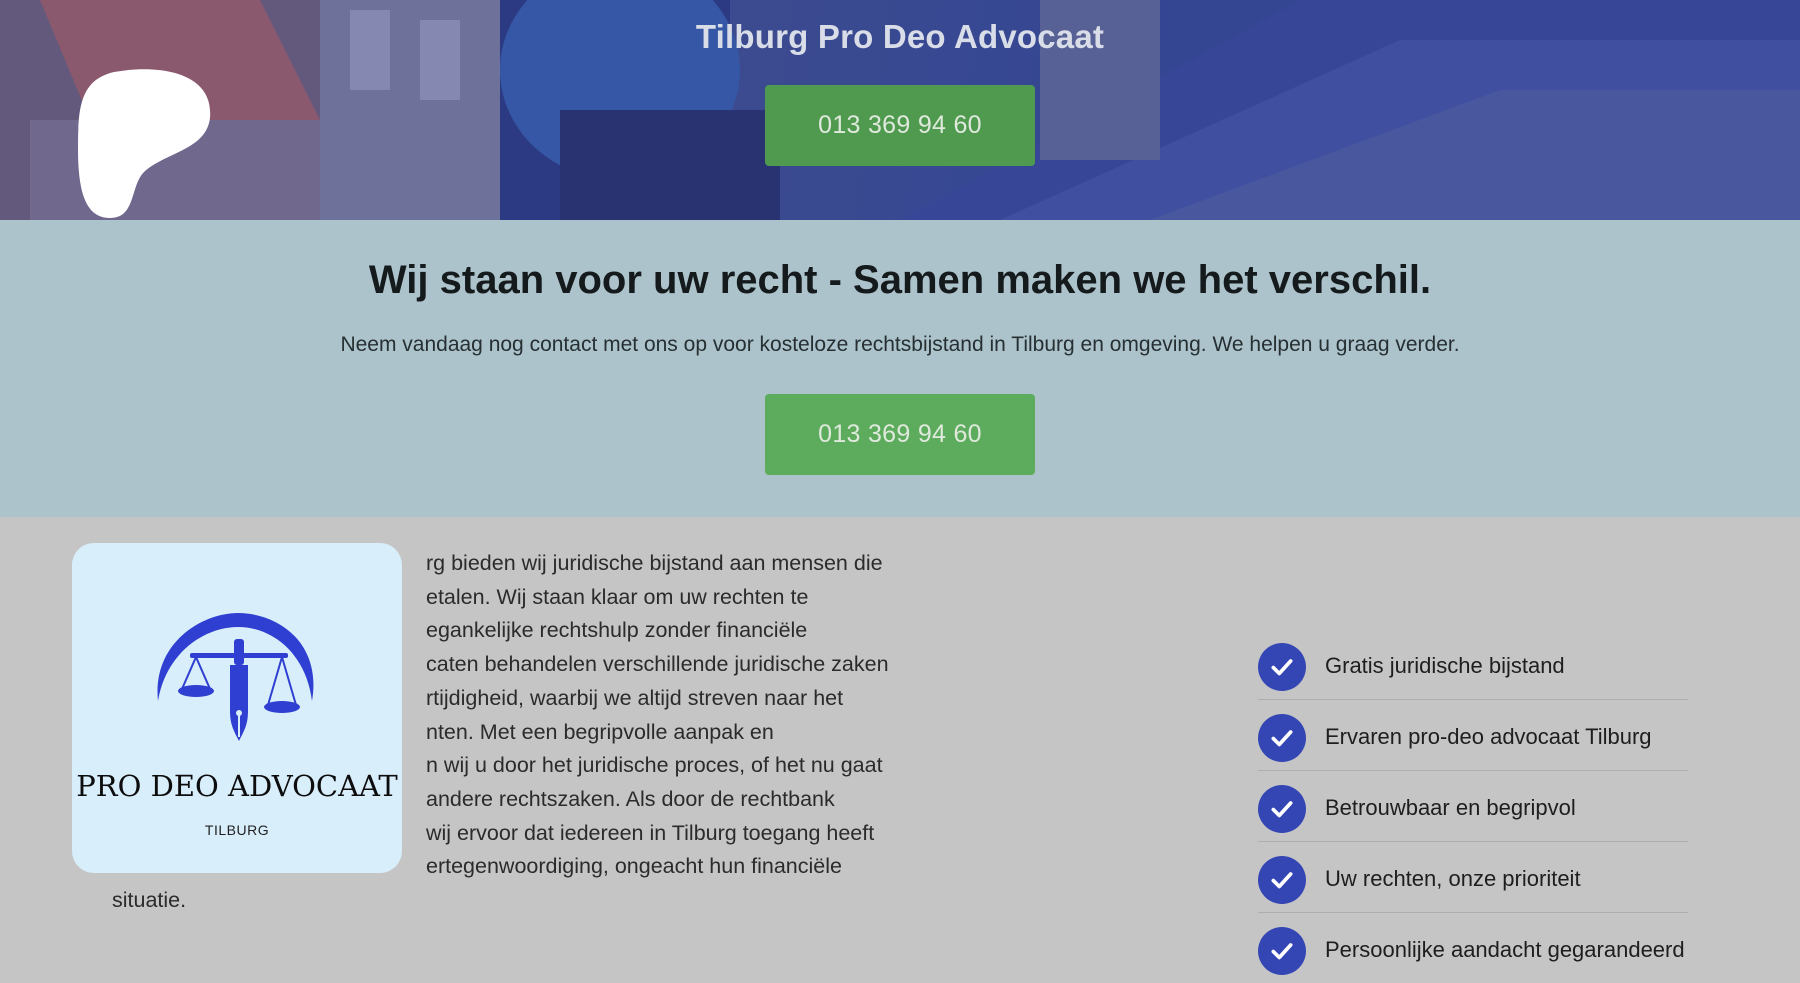 The height and width of the screenshot is (983, 1800). Describe the element at coordinates (144, 143) in the screenshot. I see `brand-blob-icon` at that location.